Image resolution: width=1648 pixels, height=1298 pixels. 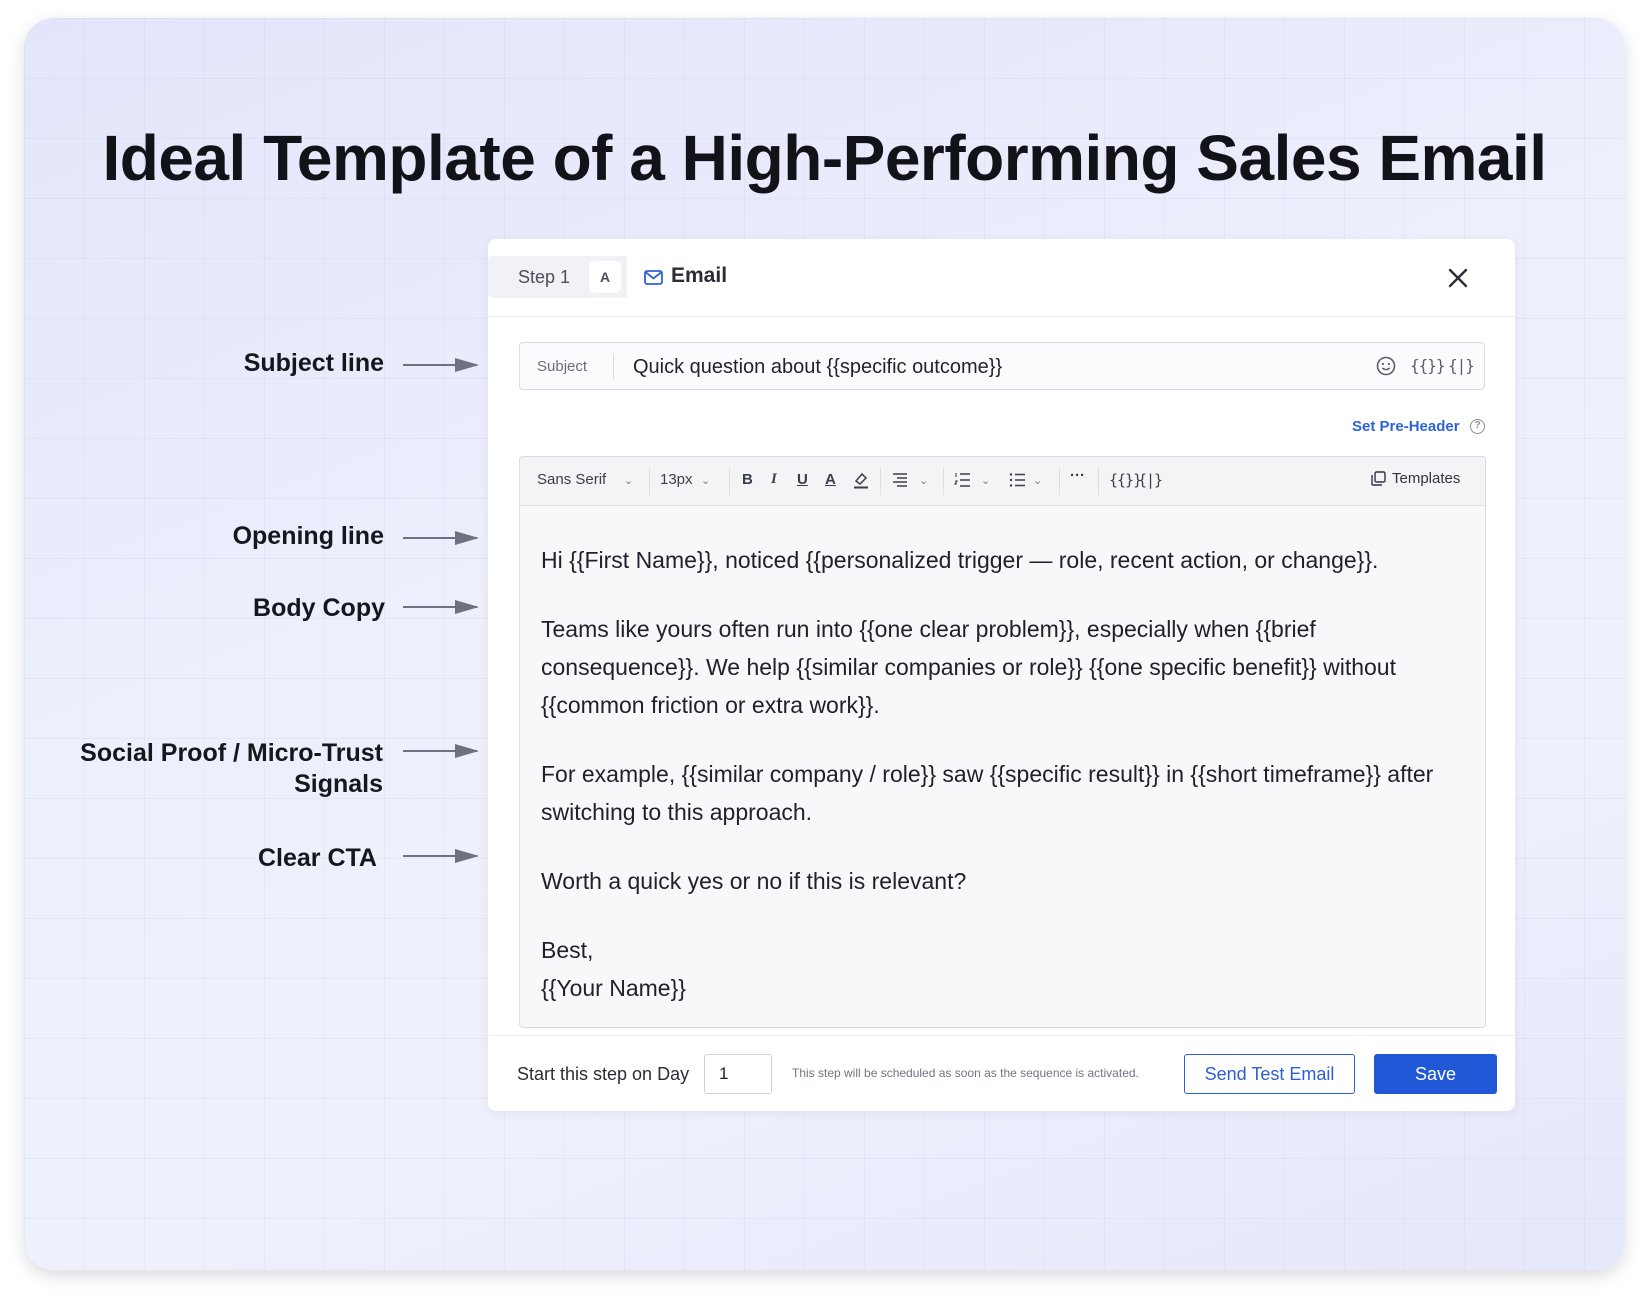 I want to click on arrow-body-copy, so click(x=441, y=607).